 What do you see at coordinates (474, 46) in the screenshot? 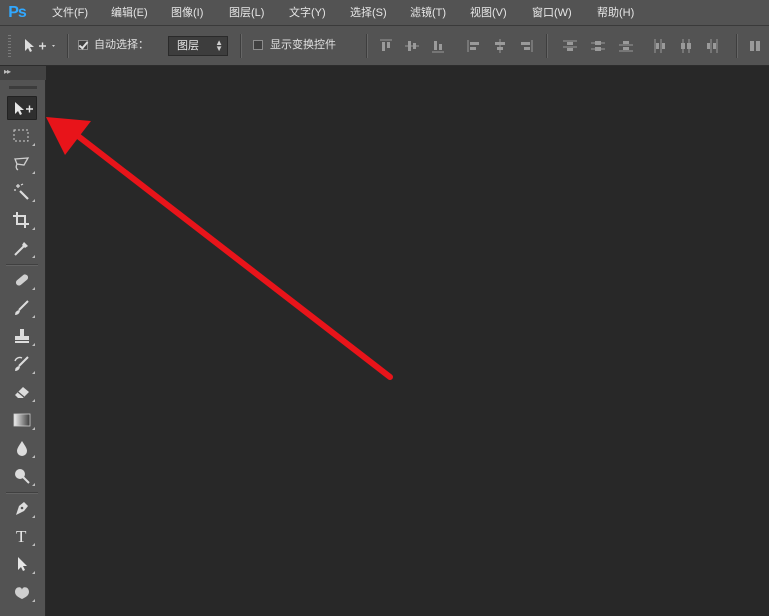
I see `align-left-edges-icon` at bounding box center [474, 46].